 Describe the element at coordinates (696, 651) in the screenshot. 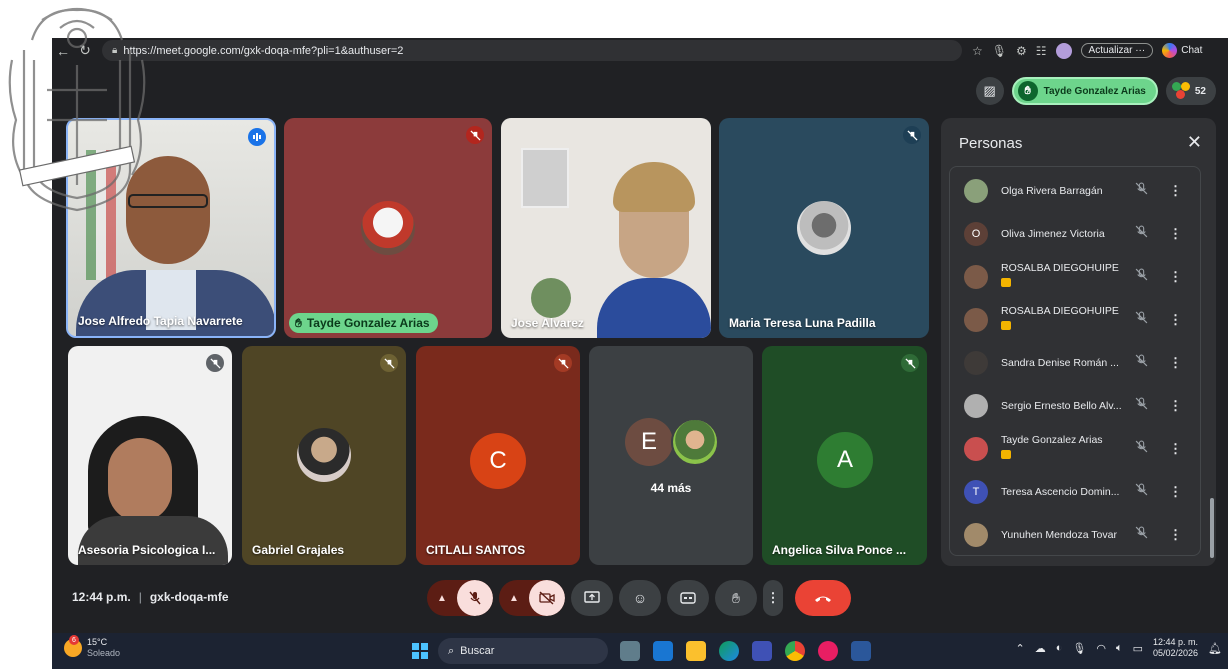

I see `file-explorer-icon` at that location.